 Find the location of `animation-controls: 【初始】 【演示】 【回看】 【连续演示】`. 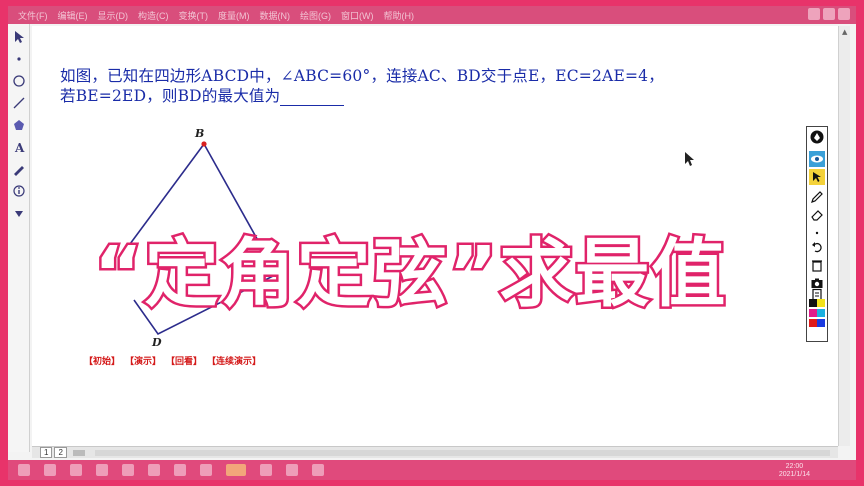

animation-controls: 【初始】 【演示】 【回看】 【连续演示】 is located at coordinates (172, 360).